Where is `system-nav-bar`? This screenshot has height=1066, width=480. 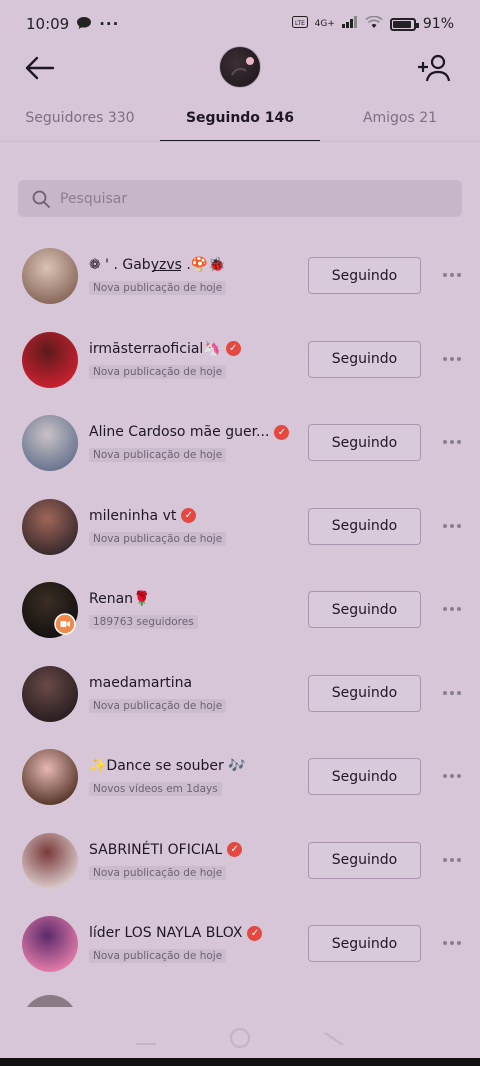
system-nav-bar is located at coordinates (240, 1040).